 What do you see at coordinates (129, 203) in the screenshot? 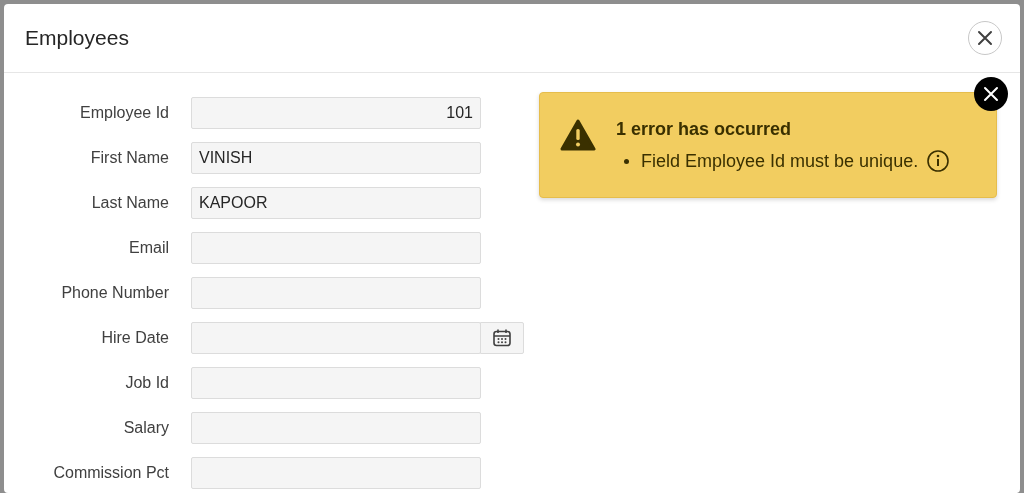
I see `field-label: Last Name` at bounding box center [129, 203].